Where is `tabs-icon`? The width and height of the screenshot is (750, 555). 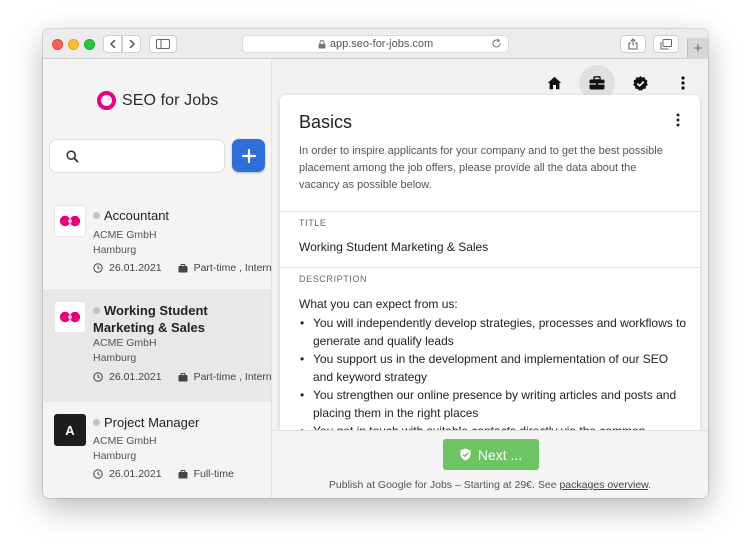
tabs-icon is located at coordinates (666, 43).